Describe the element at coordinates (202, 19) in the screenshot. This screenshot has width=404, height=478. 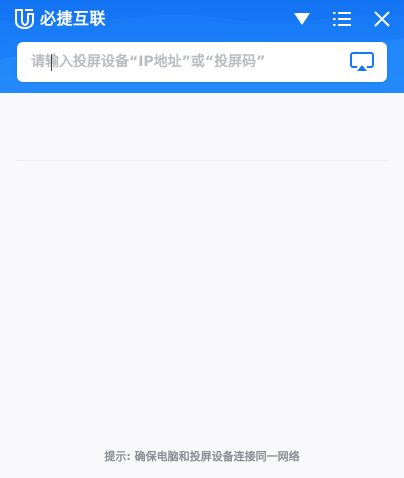
I see `titlebar: 必捷互联` at that location.